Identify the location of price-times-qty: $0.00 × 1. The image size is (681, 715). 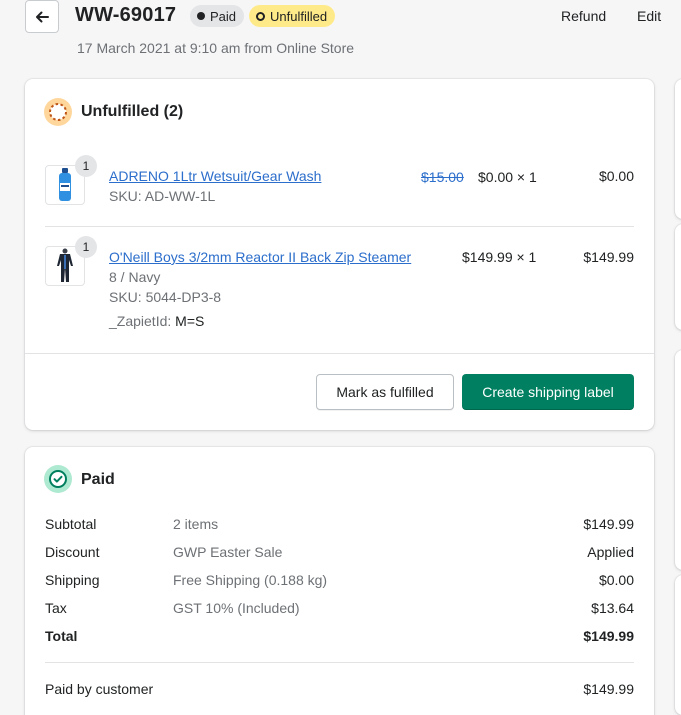
(507, 177).